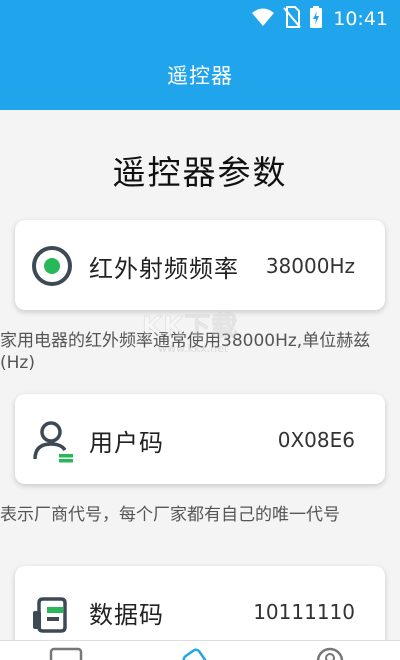  Describe the element at coordinates (52, 612) in the screenshot. I see `data-card-icon` at that location.